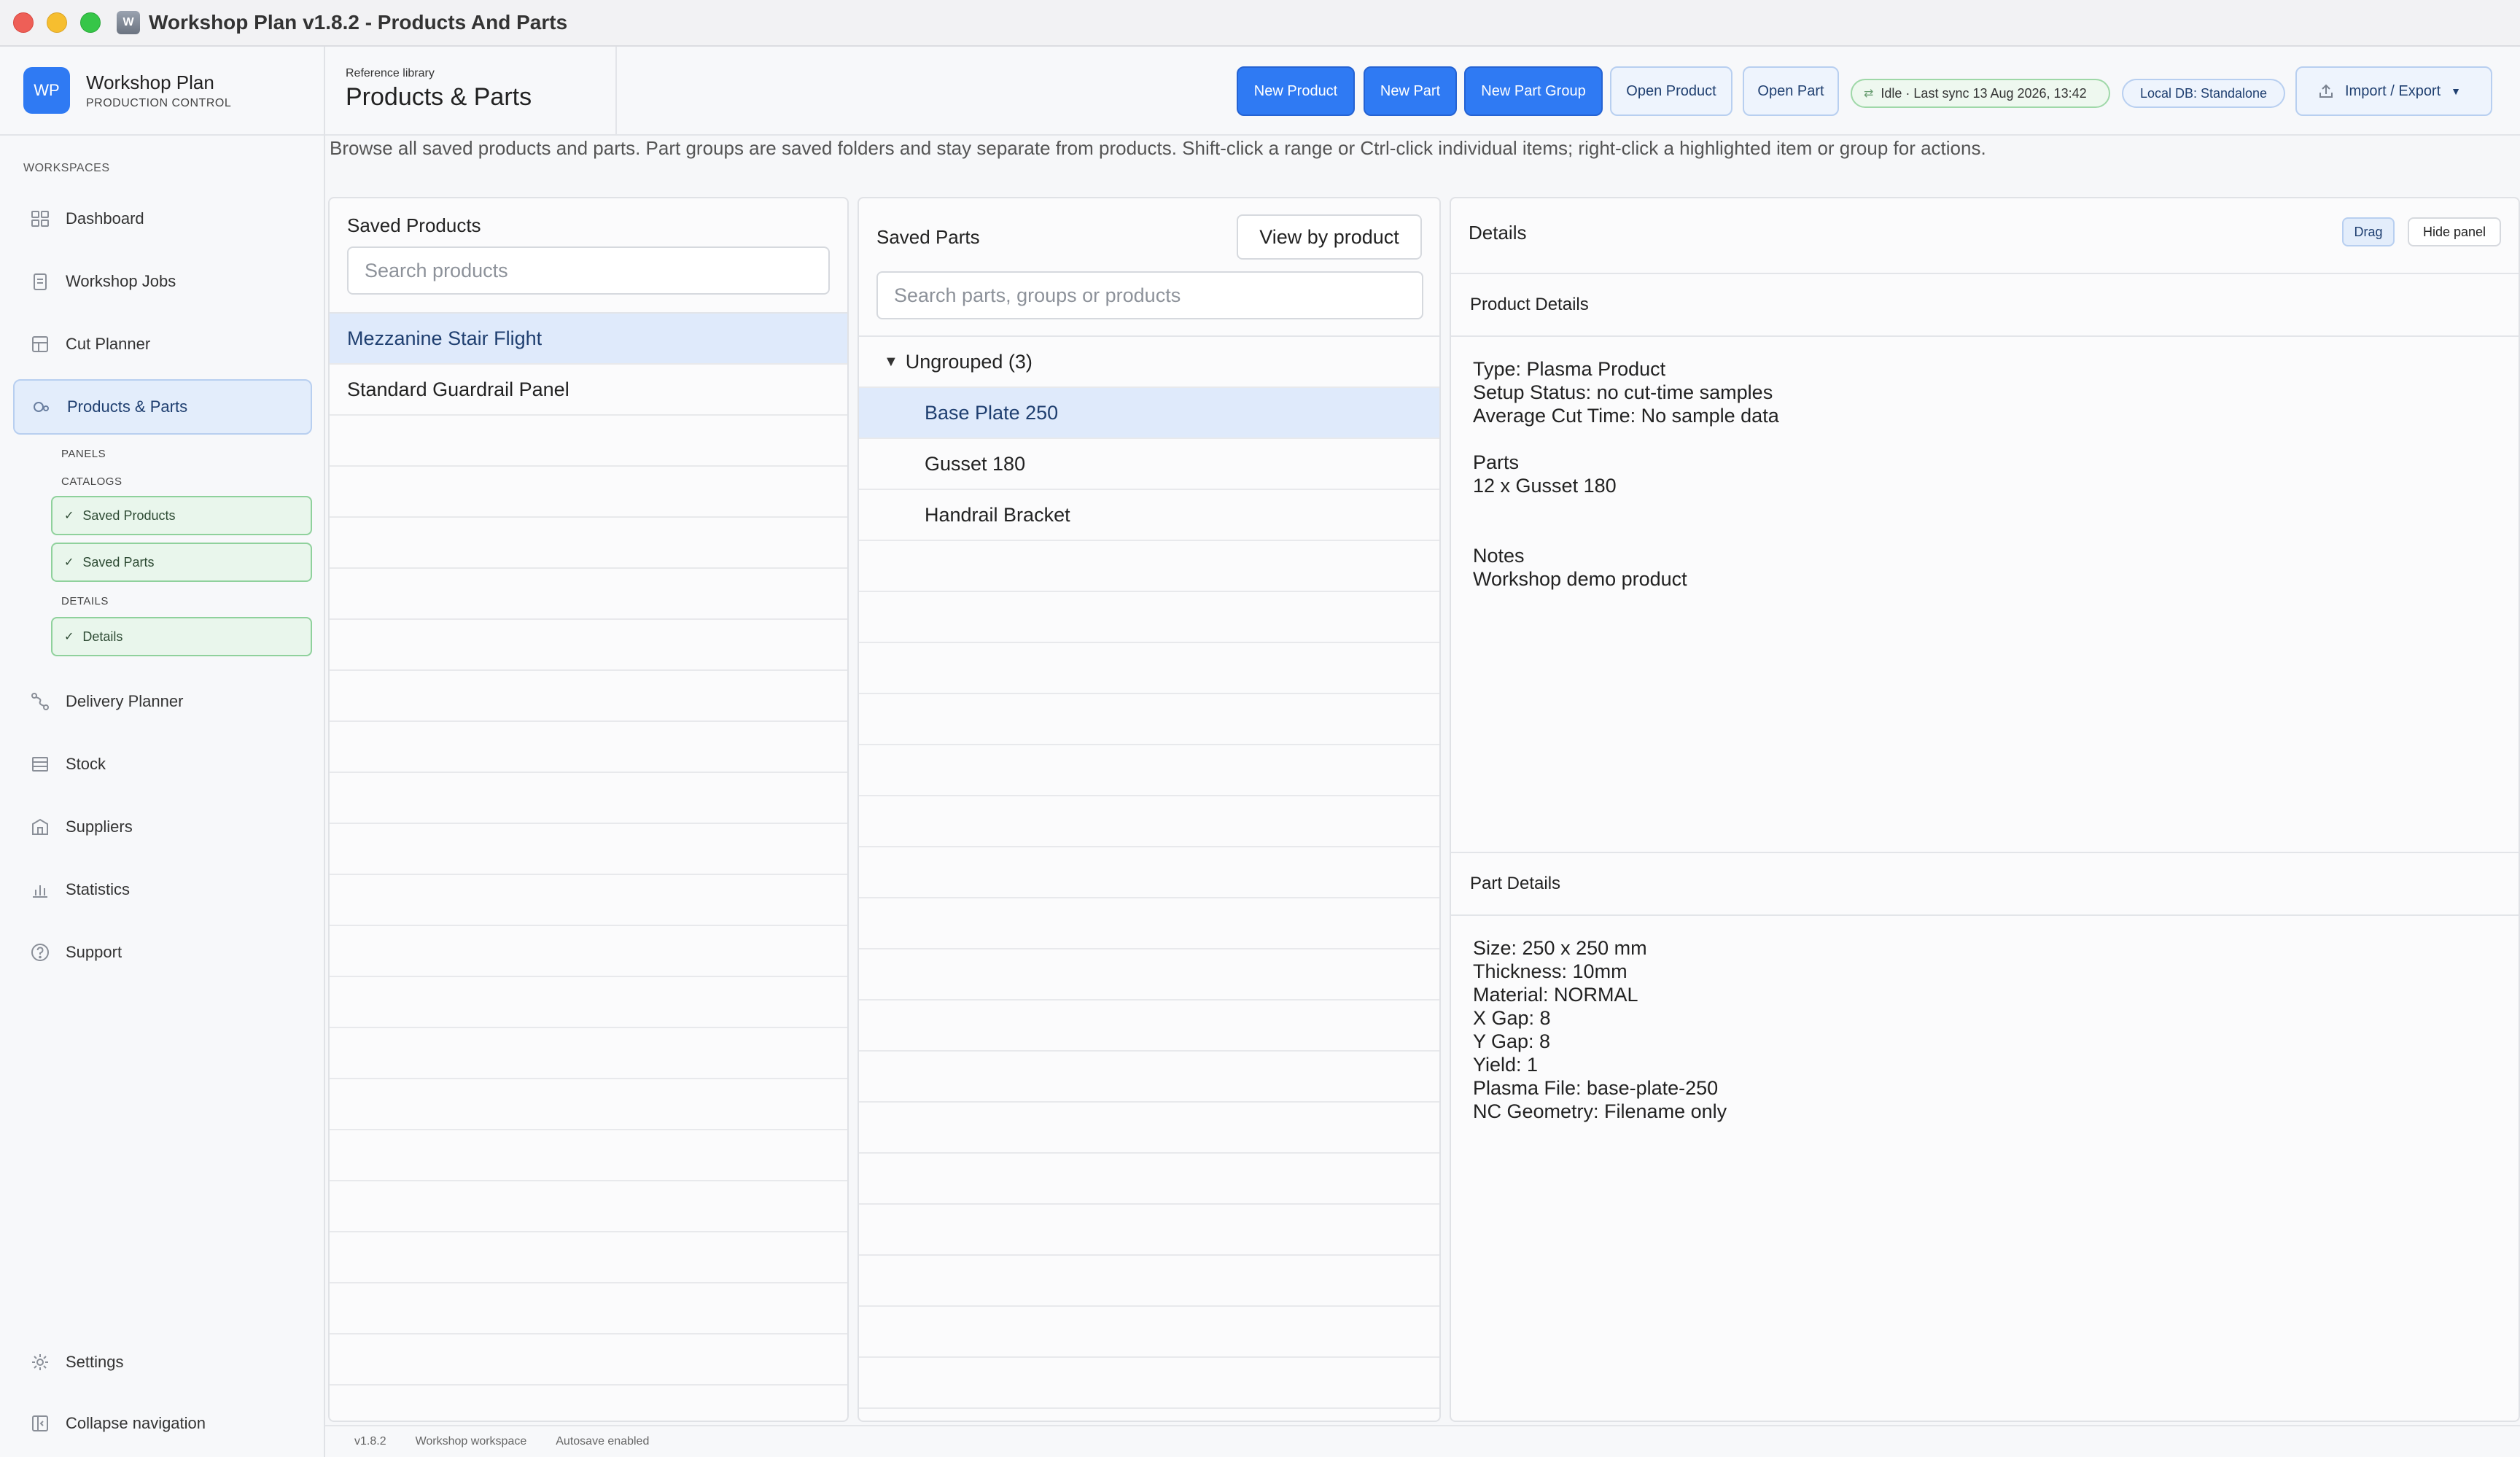 This screenshot has width=2520, height=1457. I want to click on workspaces-label: WORKSPACES, so click(66, 168).